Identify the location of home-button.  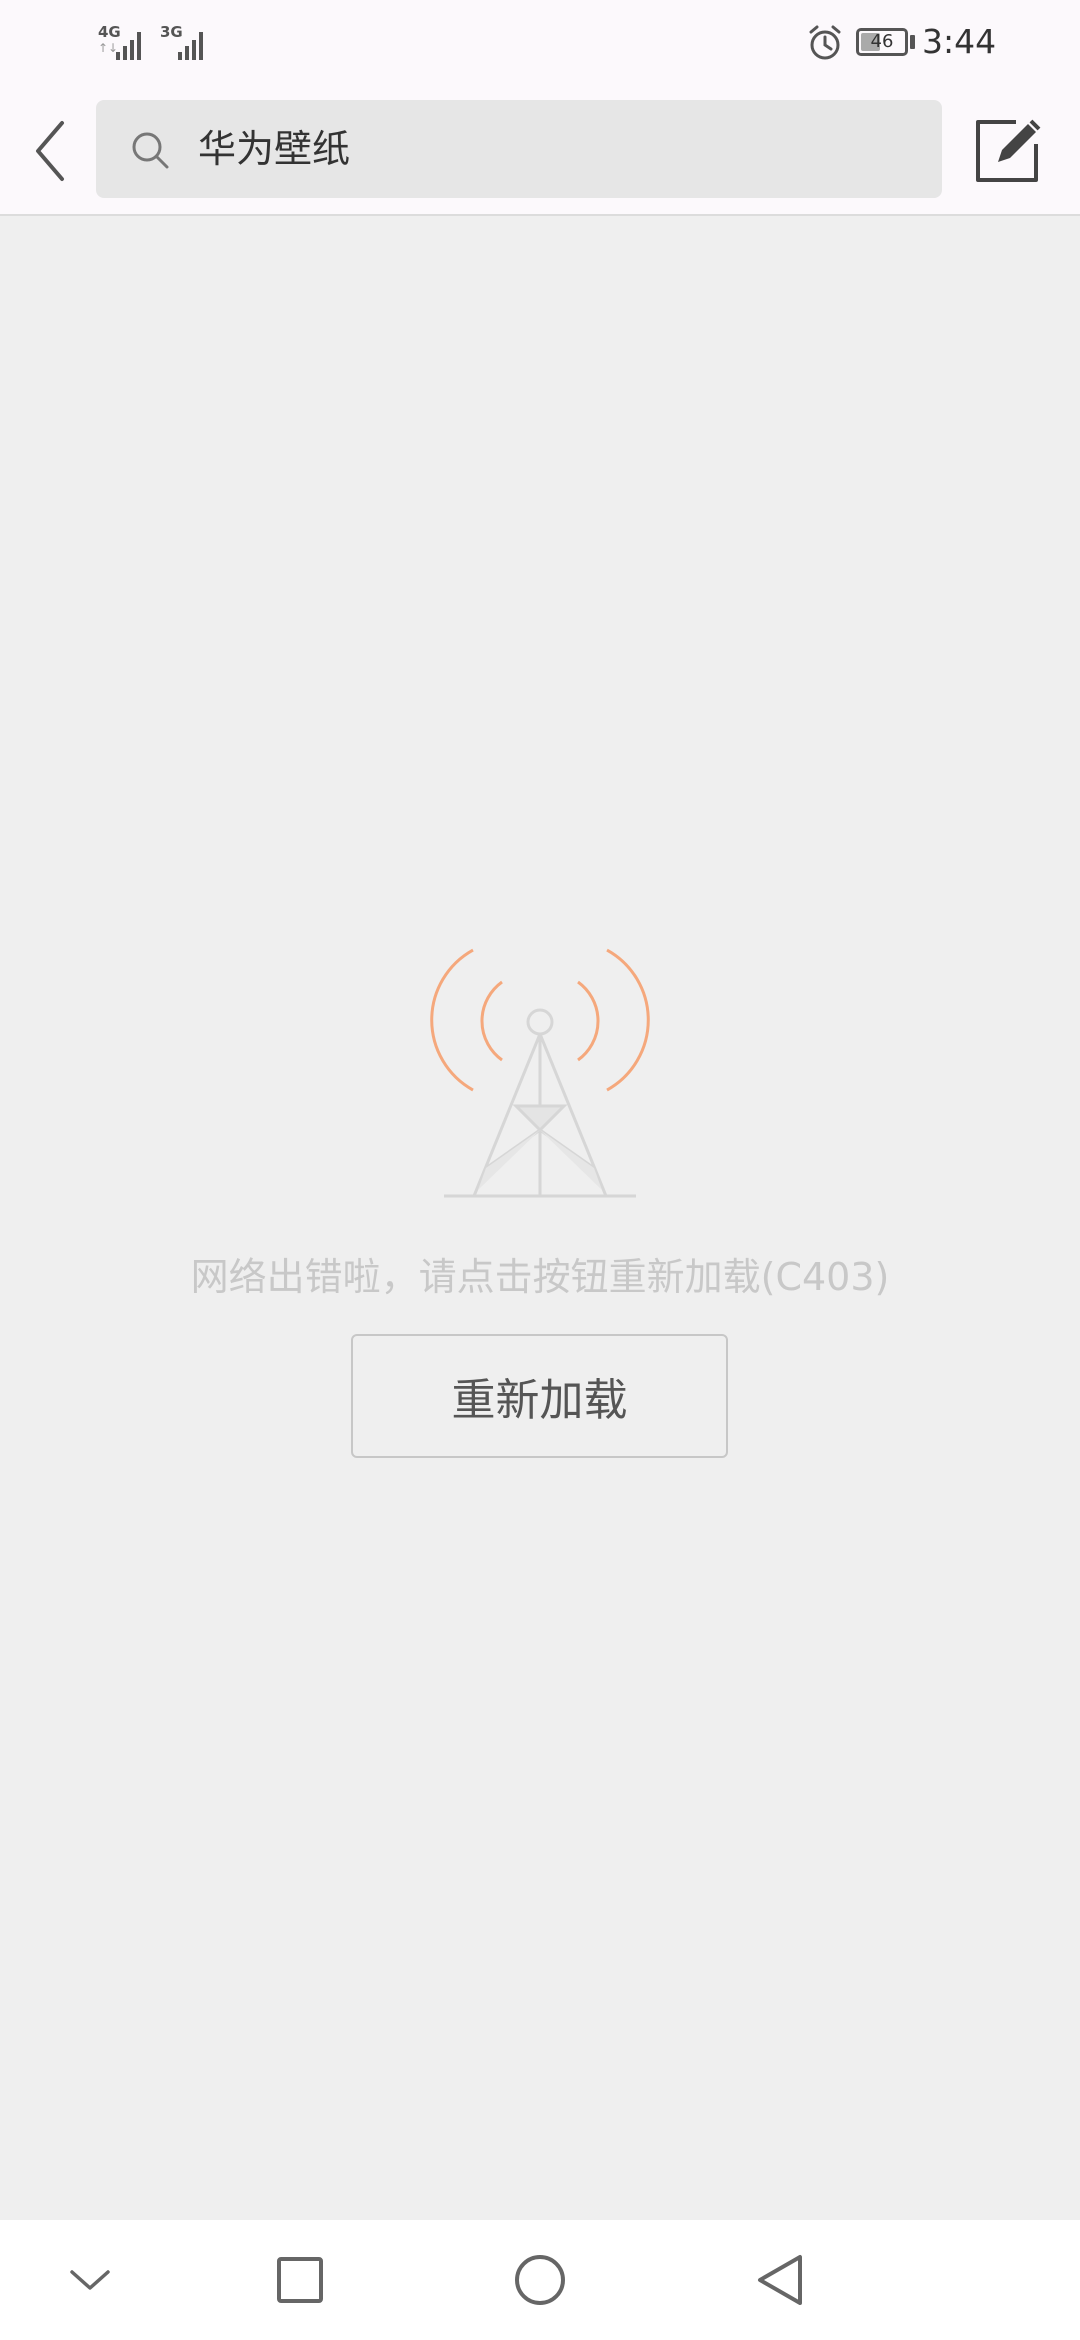
(540, 2280).